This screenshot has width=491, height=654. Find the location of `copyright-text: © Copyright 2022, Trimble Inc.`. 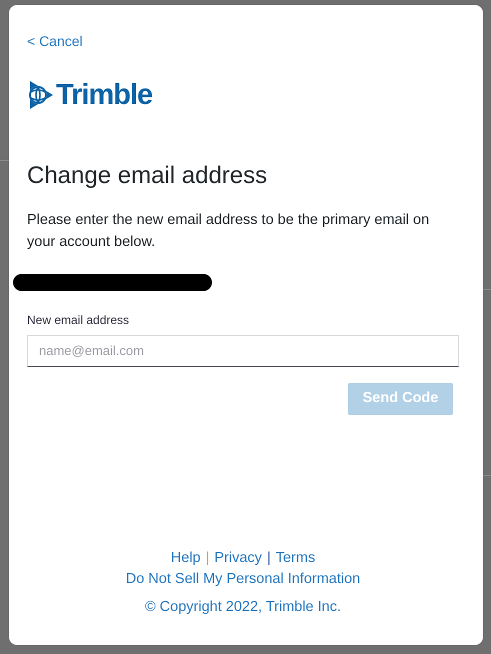

copyright-text: © Copyright 2022, Trimble Inc. is located at coordinates (243, 608).